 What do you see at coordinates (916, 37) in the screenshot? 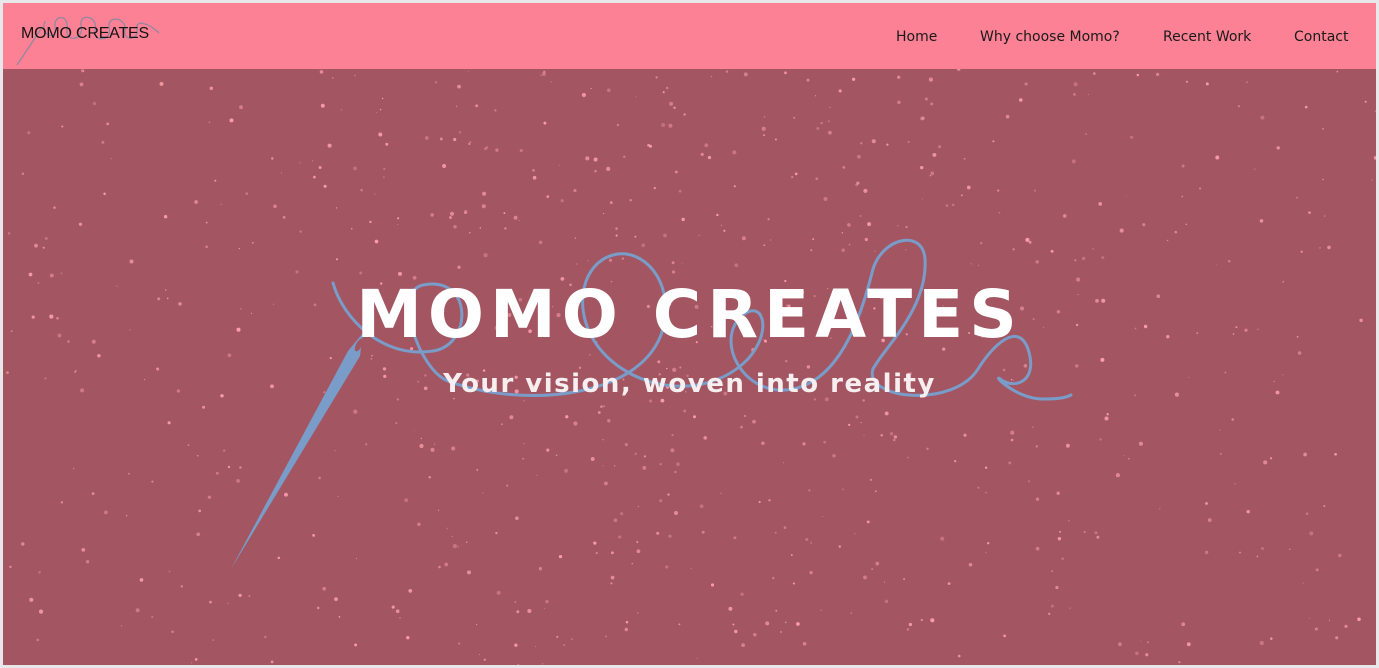
I see `nav-home-link: Home` at bounding box center [916, 37].